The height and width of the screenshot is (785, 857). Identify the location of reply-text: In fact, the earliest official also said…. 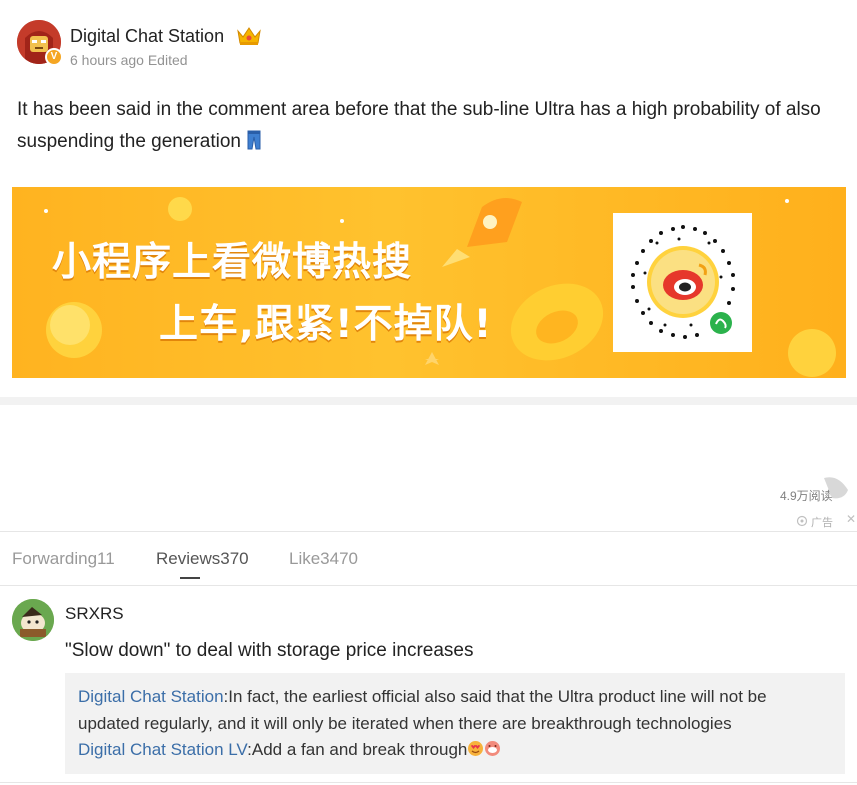
(497, 696).